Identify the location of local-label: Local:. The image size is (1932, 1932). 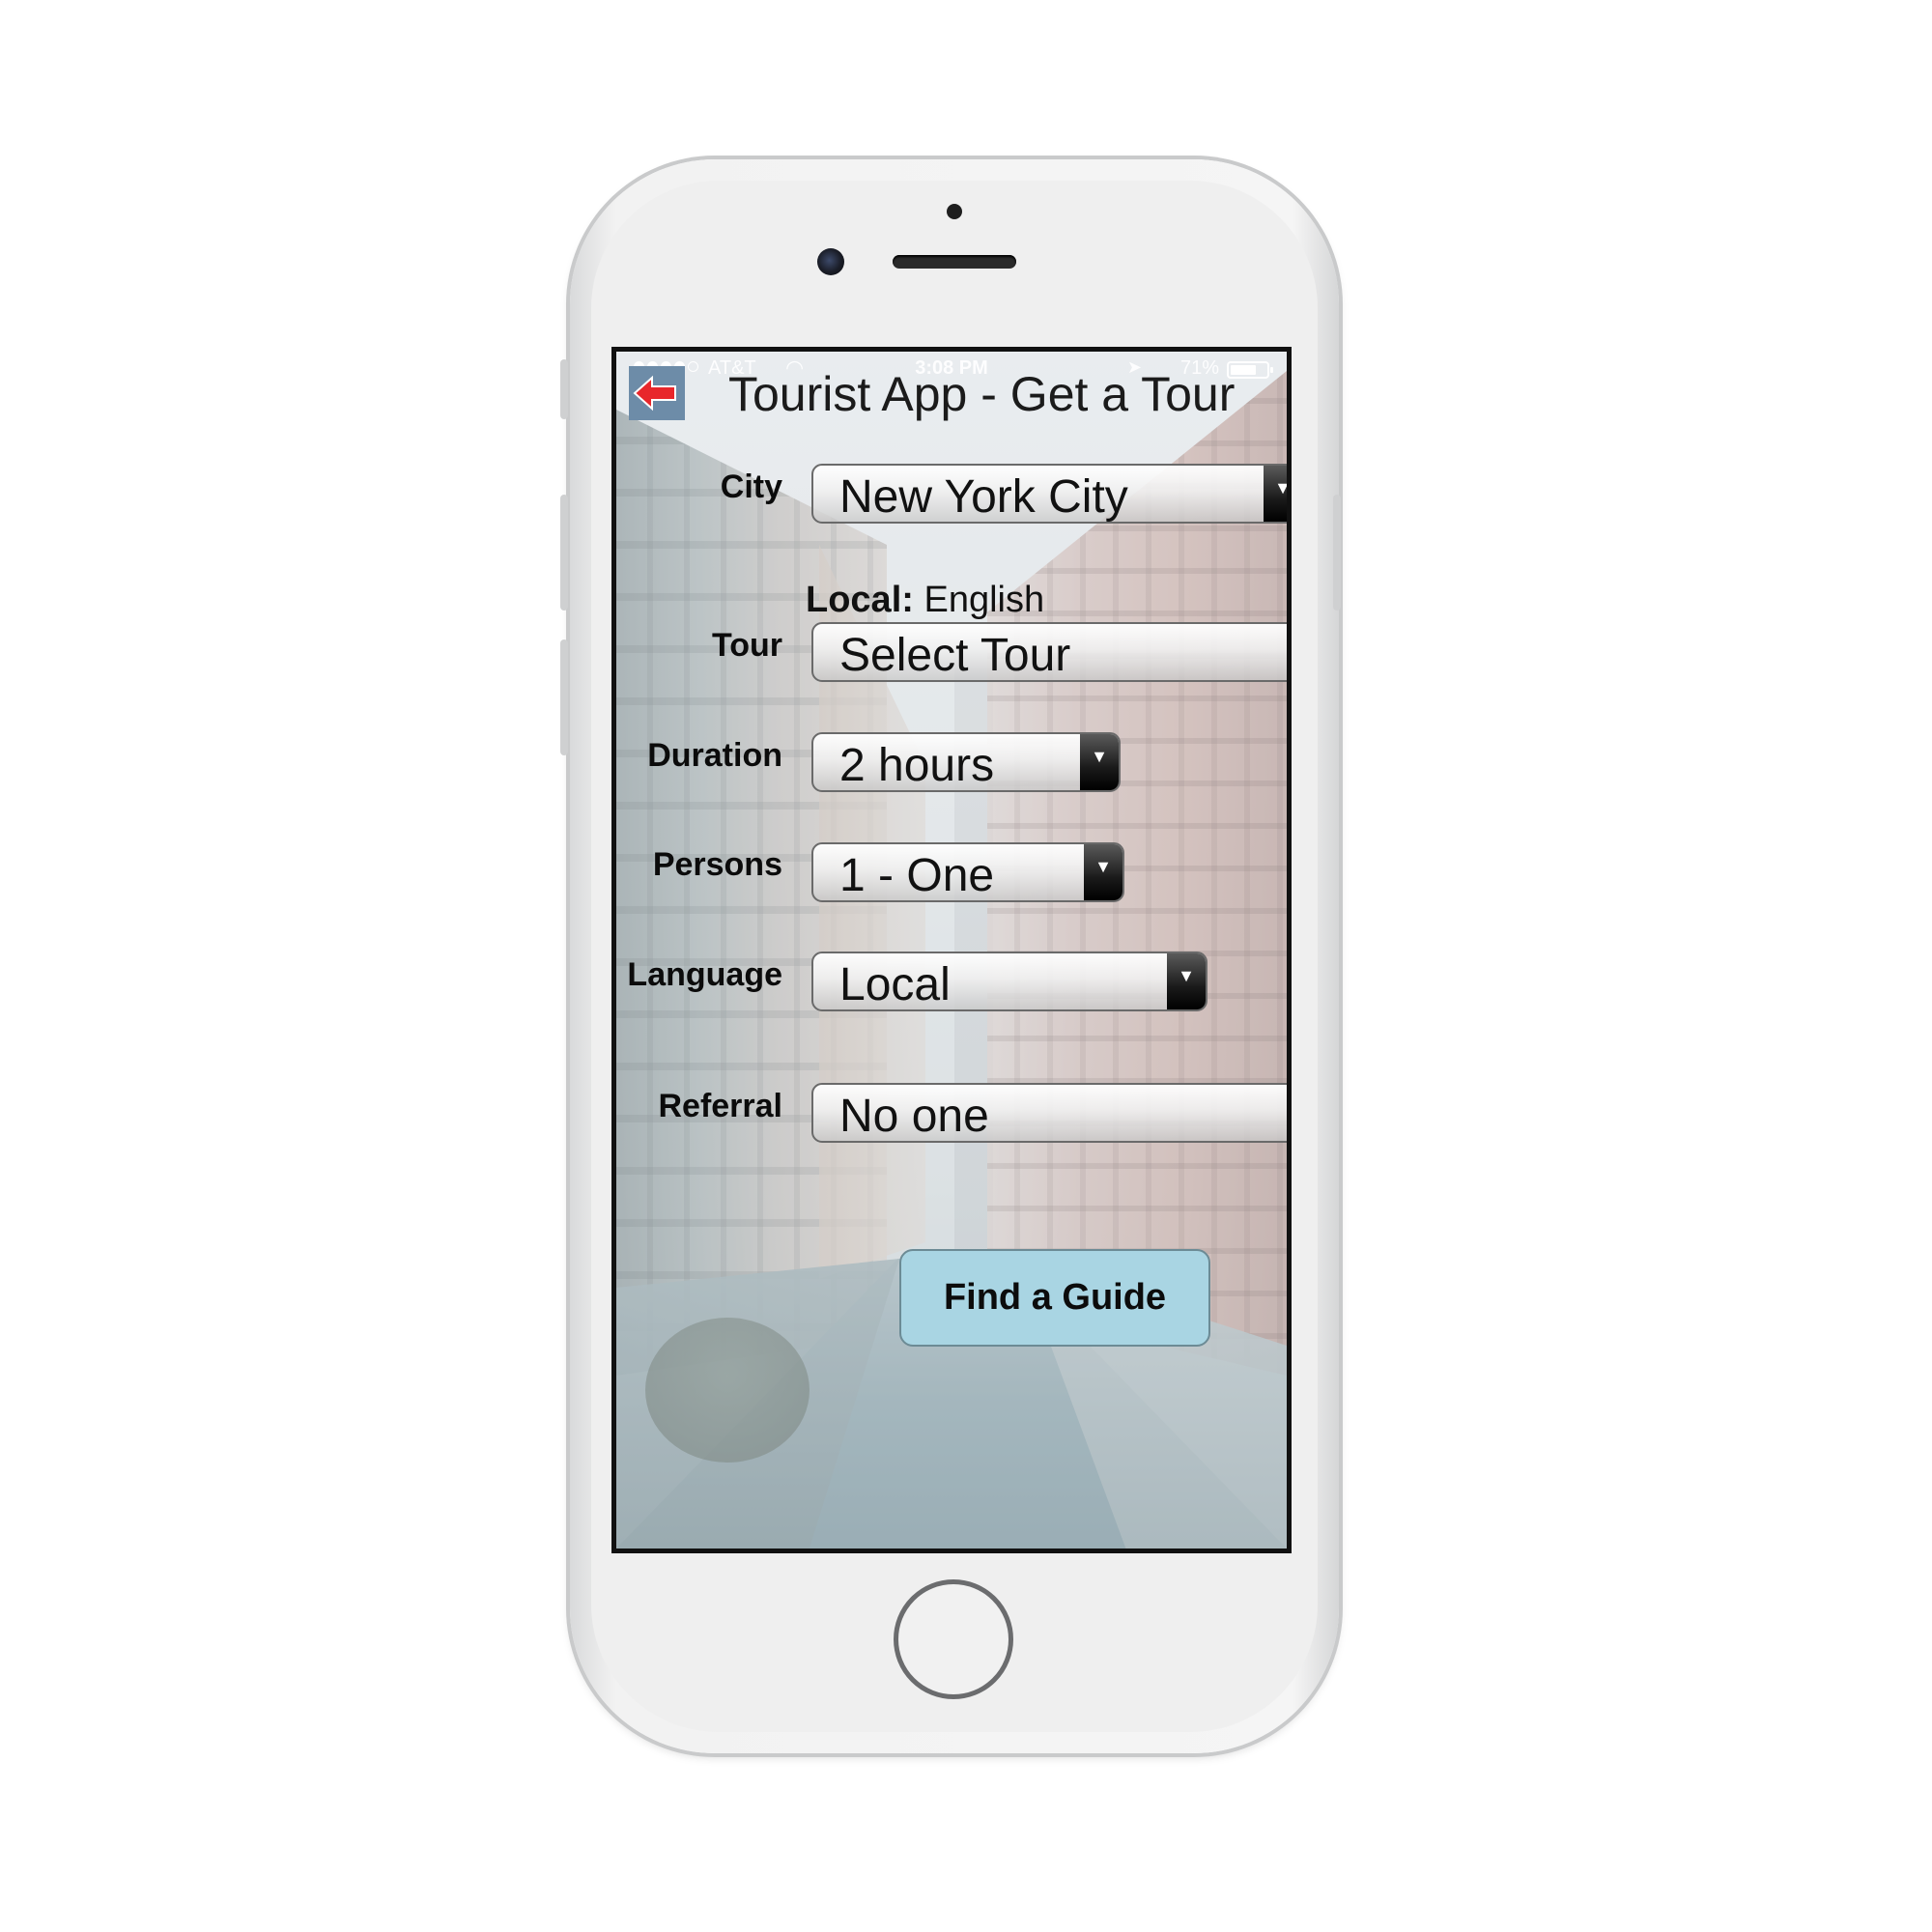
(860, 600).